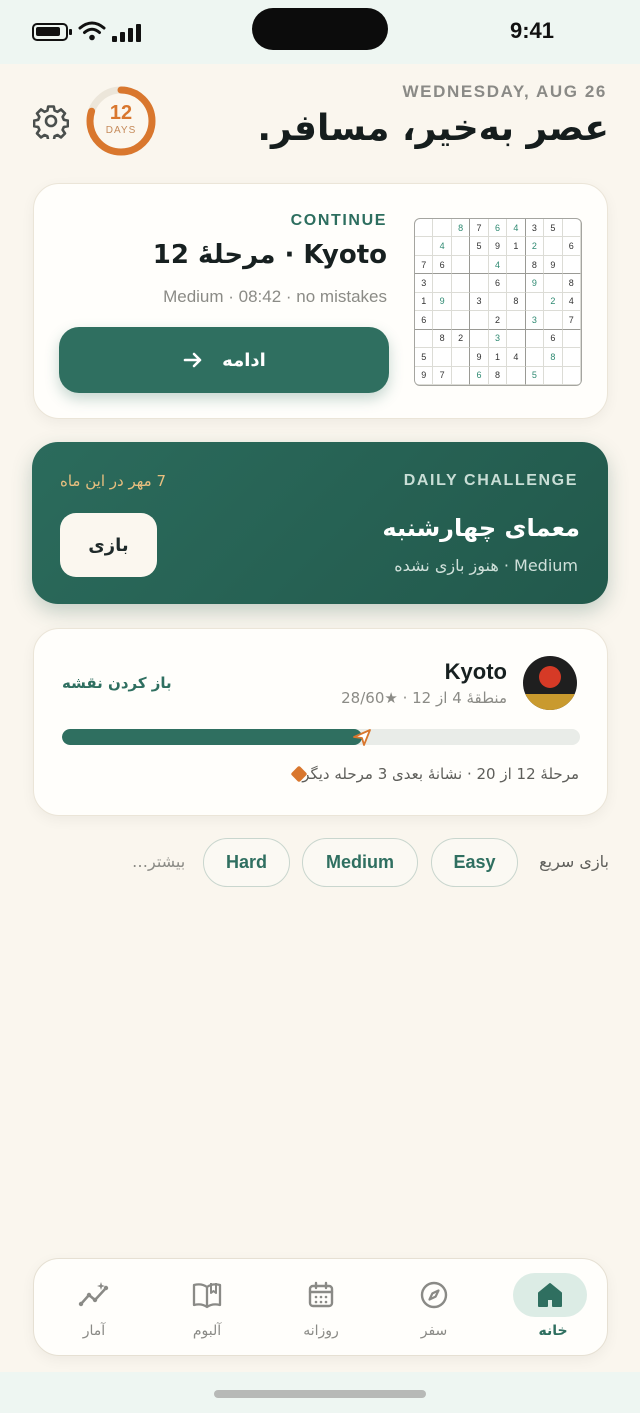 Image resolution: width=640 pixels, height=1413 pixels. I want to click on continue-title: Kyoto · مرحلهٔ 12, so click(269, 255).